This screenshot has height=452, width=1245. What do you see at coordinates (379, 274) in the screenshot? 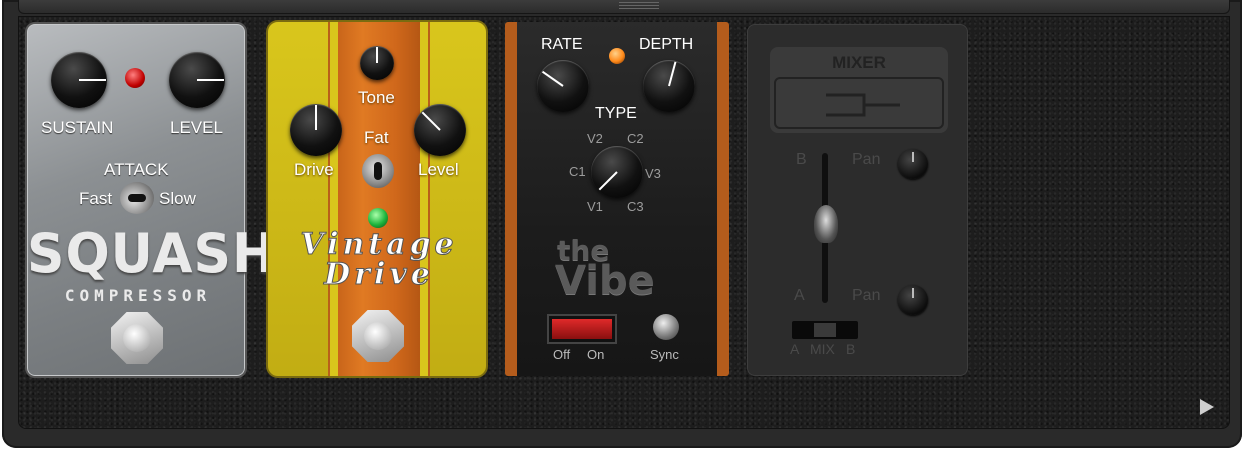
I see `vintage-drive-logo-line2: Drive` at bounding box center [379, 274].